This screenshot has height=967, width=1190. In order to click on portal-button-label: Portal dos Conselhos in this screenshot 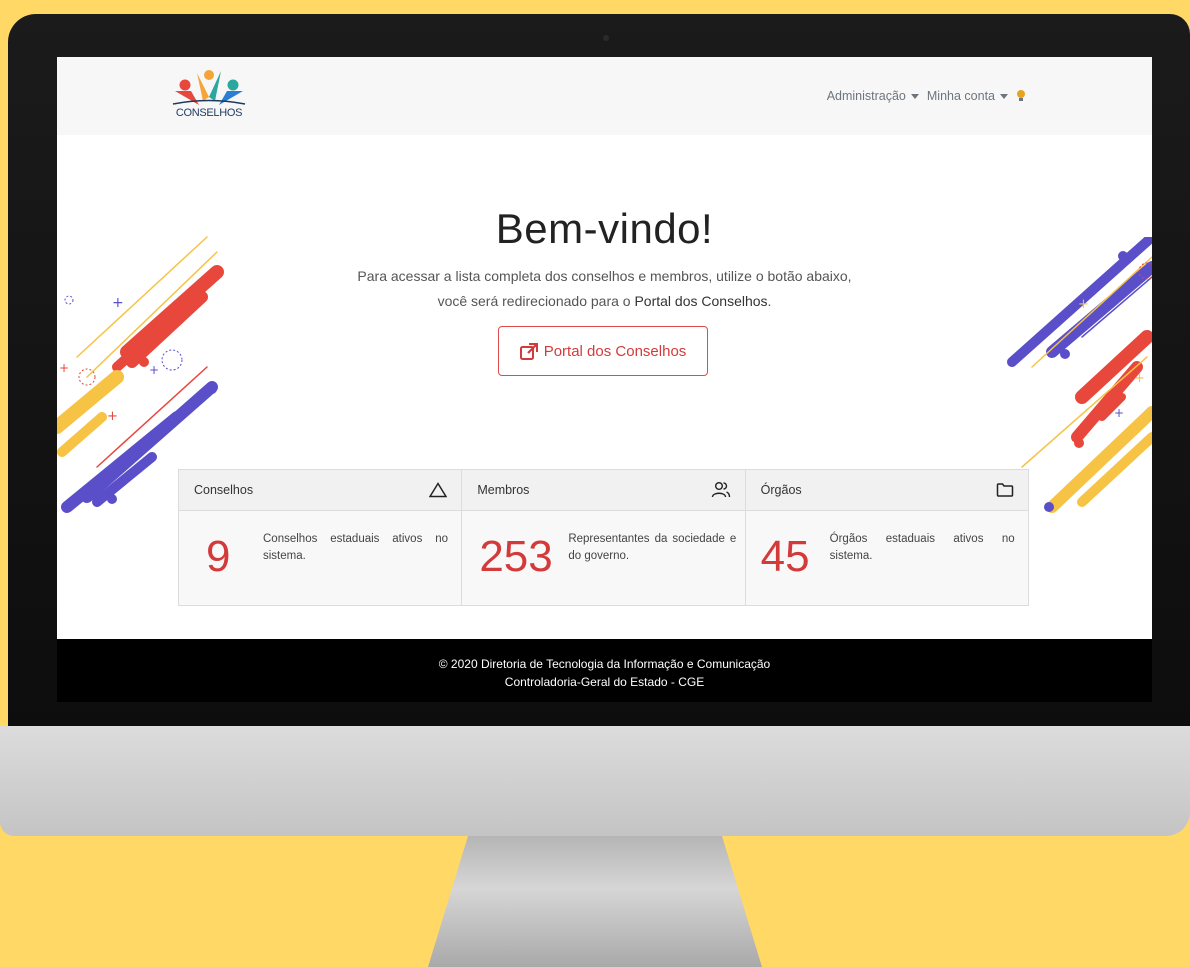, I will do `click(615, 351)`.